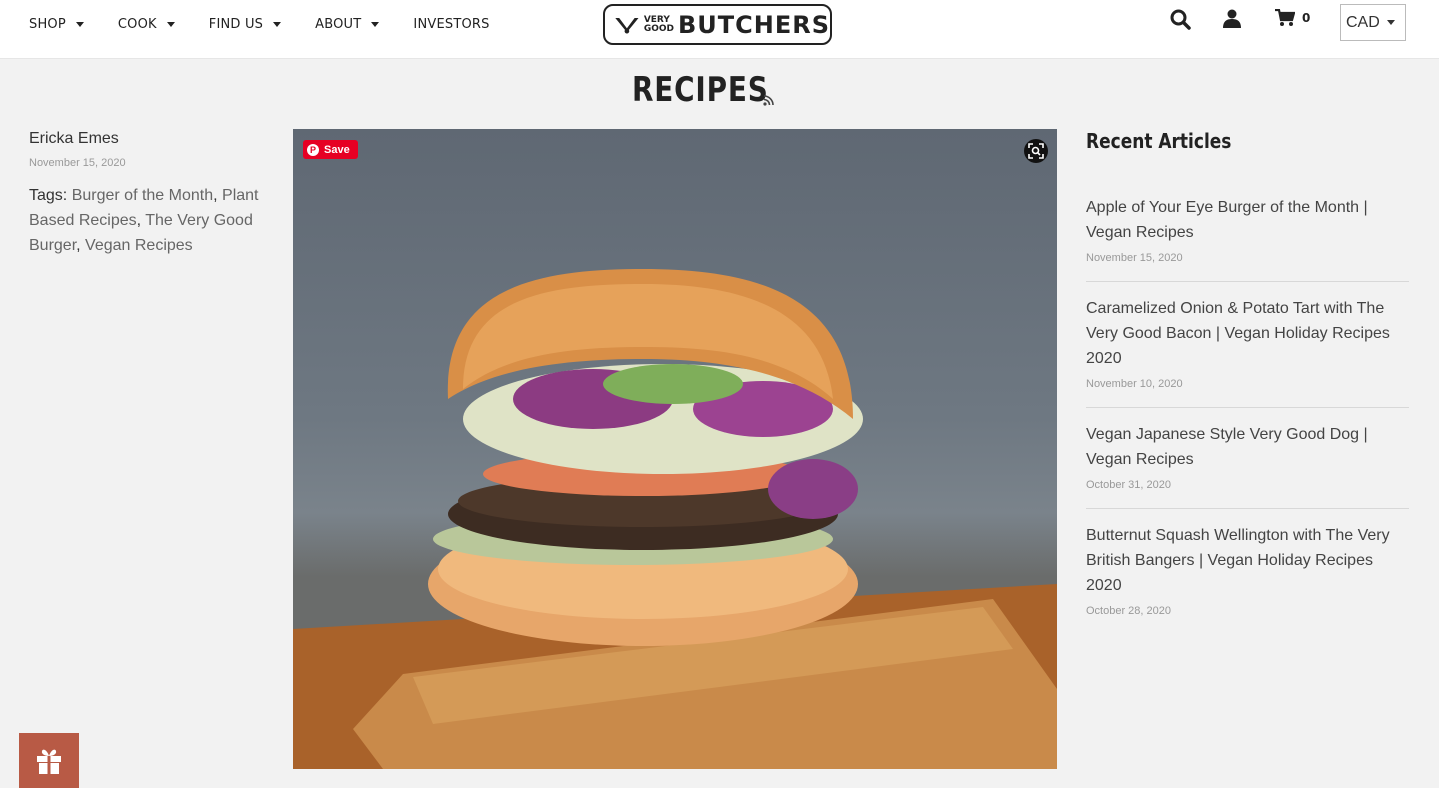 The image size is (1439, 788). What do you see at coordinates (1129, 485) in the screenshot?
I see `article-date: October 31, 2020` at bounding box center [1129, 485].